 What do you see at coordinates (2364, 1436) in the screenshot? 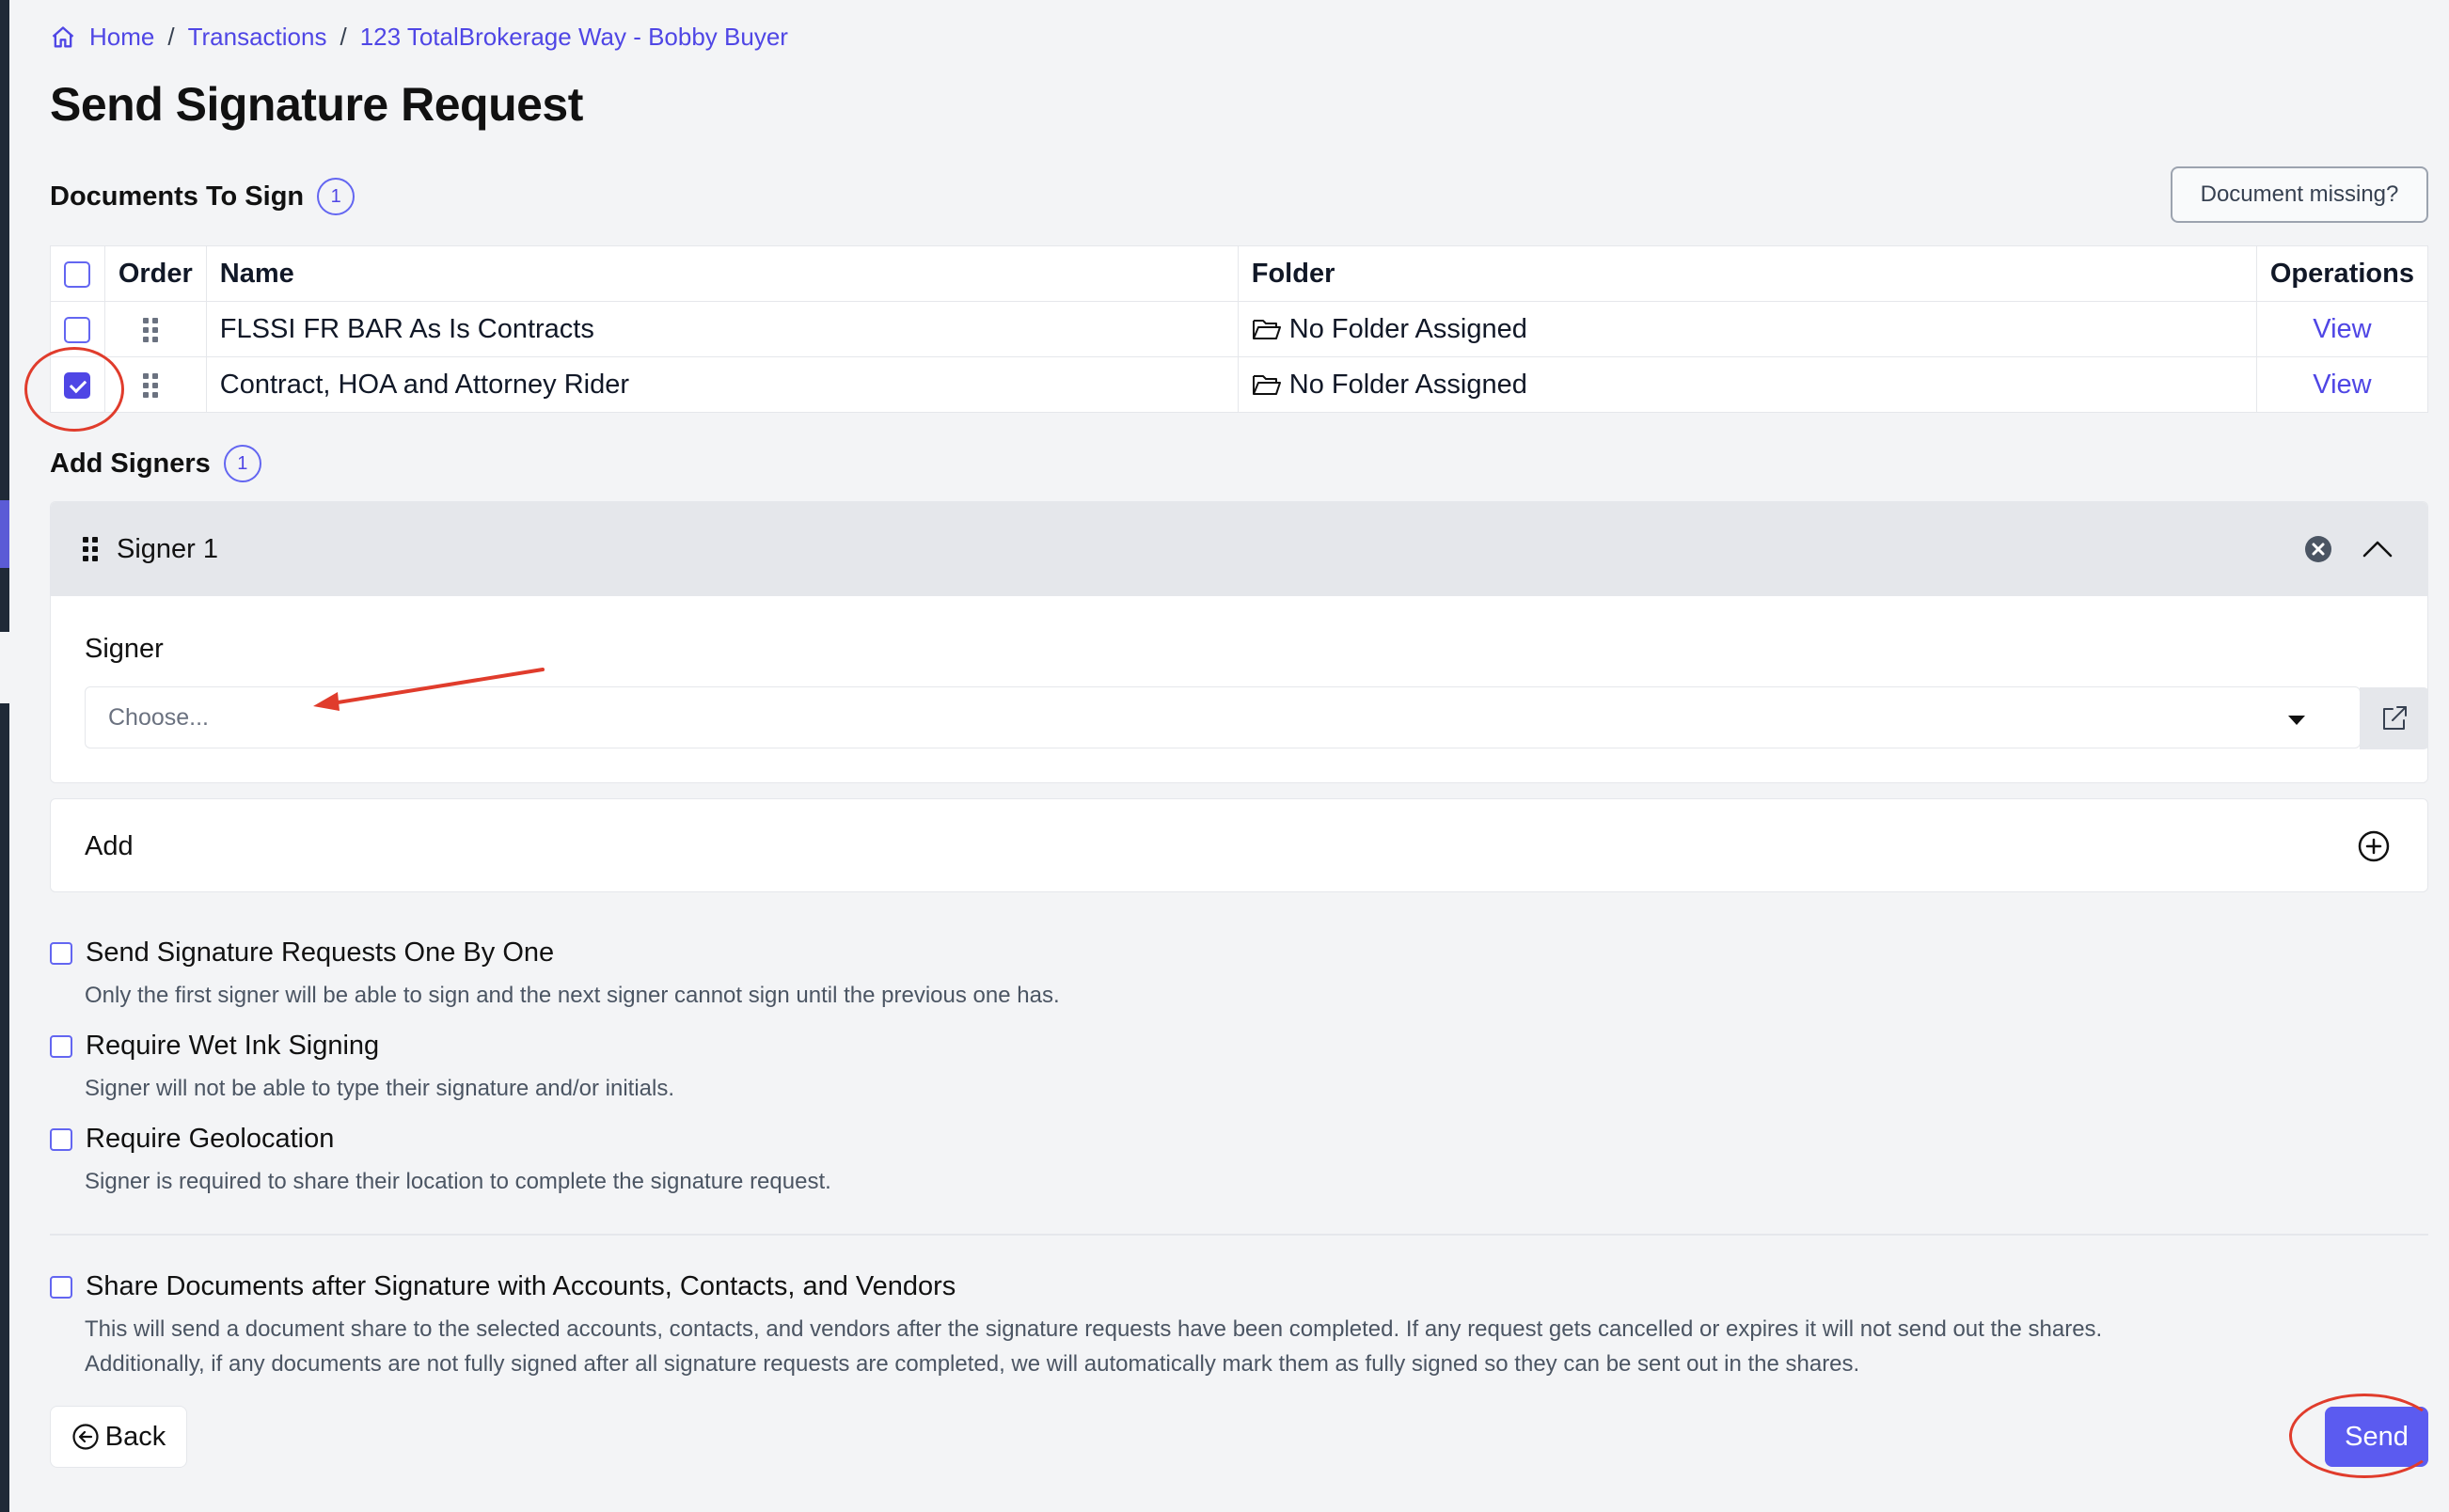
I see `annotation-circle-send` at bounding box center [2364, 1436].